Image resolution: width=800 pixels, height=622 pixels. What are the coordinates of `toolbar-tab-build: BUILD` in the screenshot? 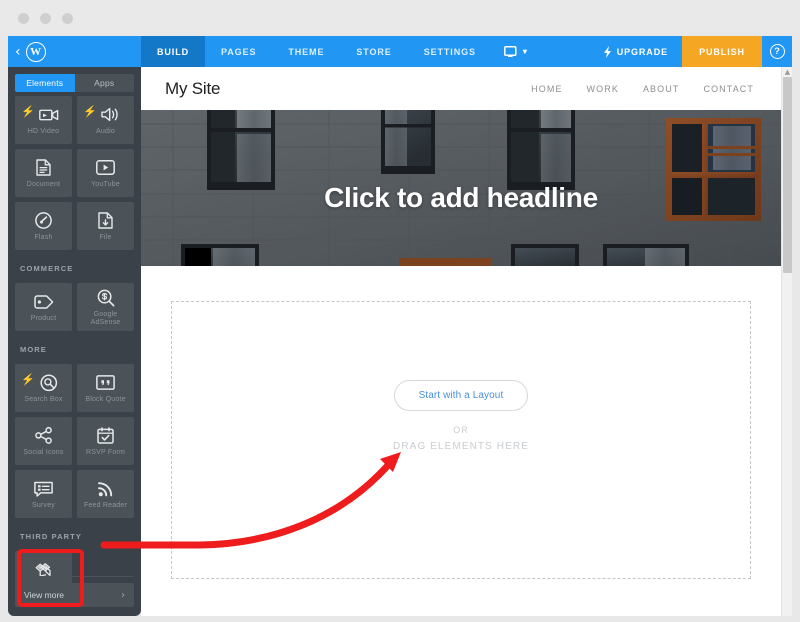 It's located at (173, 51).